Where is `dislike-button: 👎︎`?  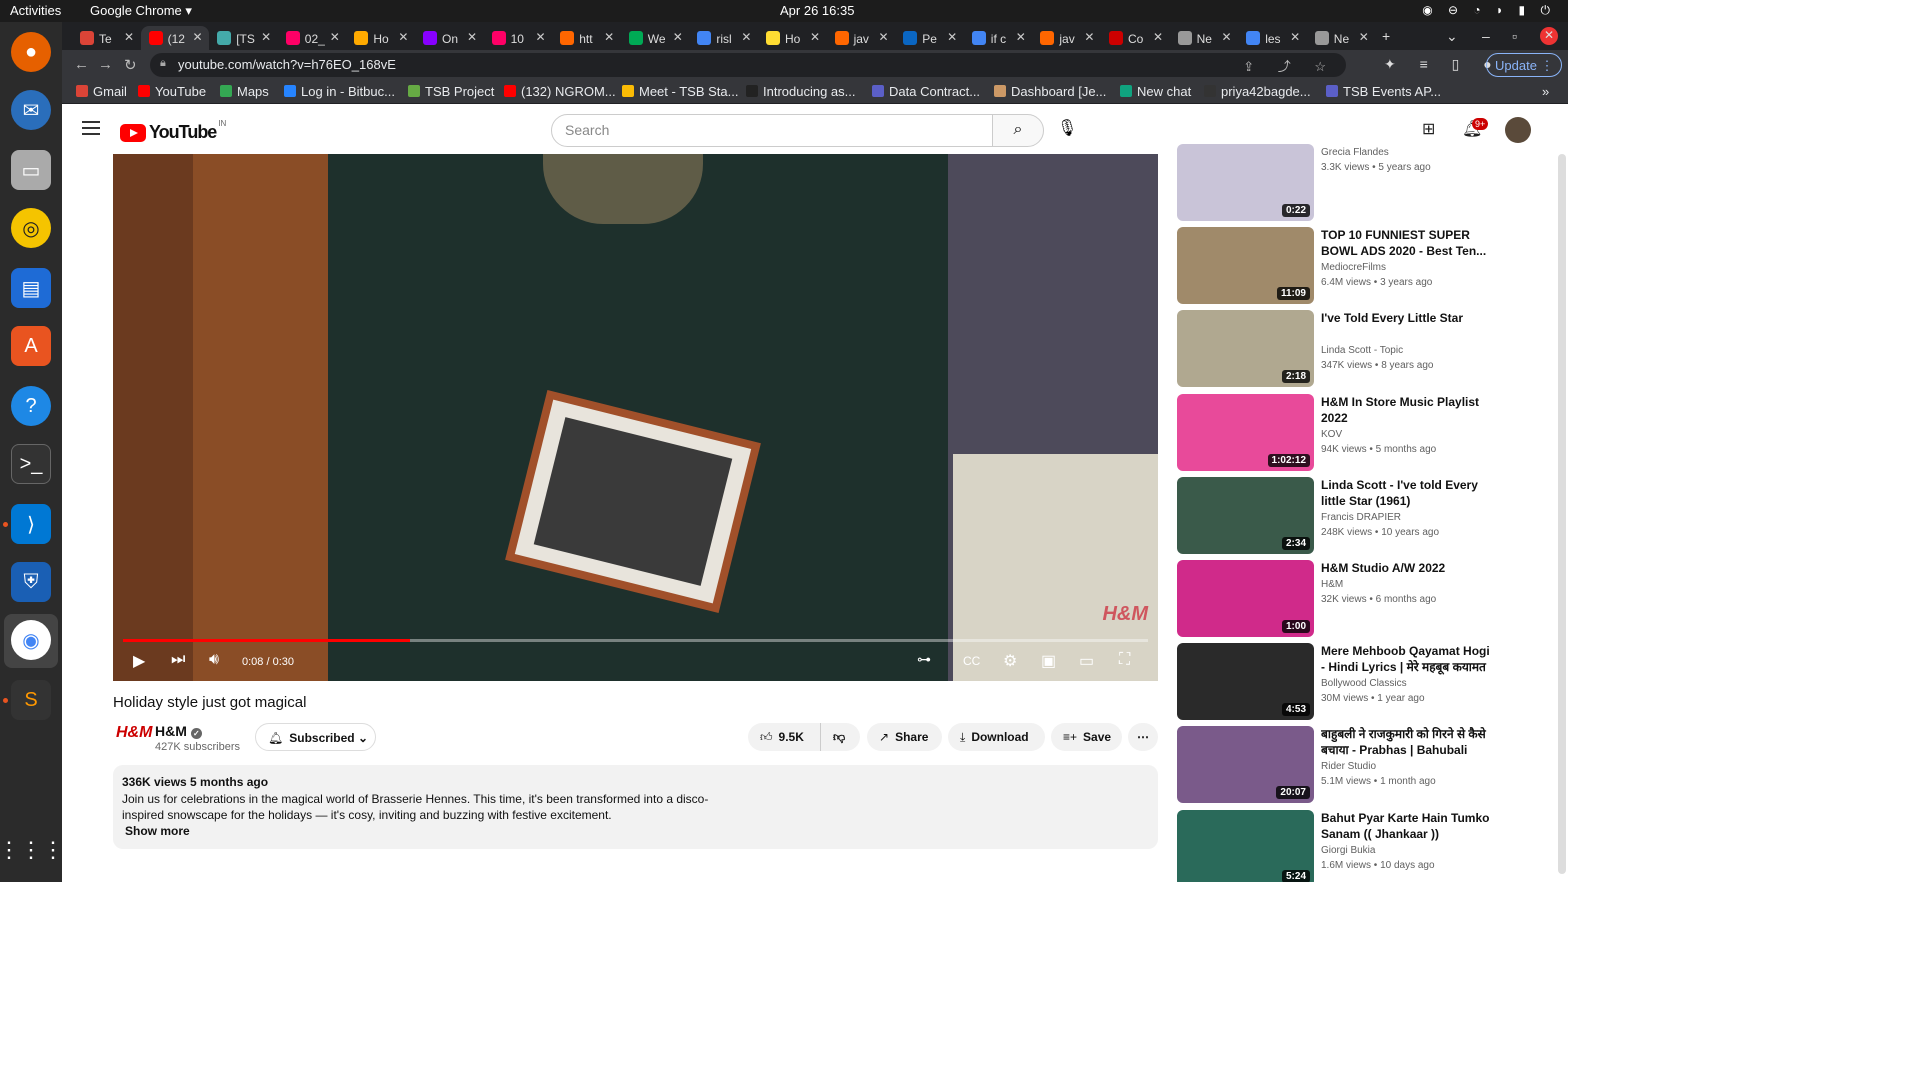
dislike-button: 👎︎ is located at coordinates (840, 737).